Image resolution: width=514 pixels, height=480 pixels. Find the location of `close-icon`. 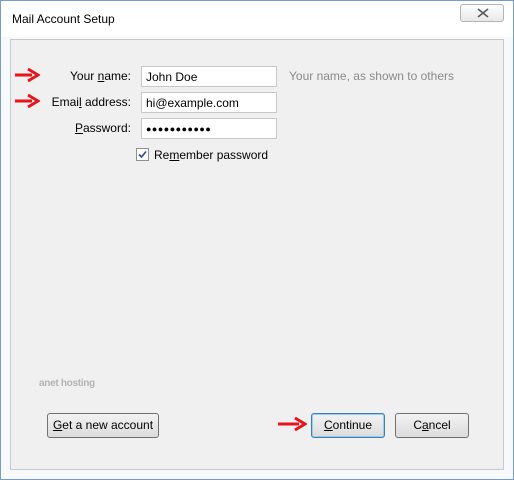

close-icon is located at coordinates (483, 13).